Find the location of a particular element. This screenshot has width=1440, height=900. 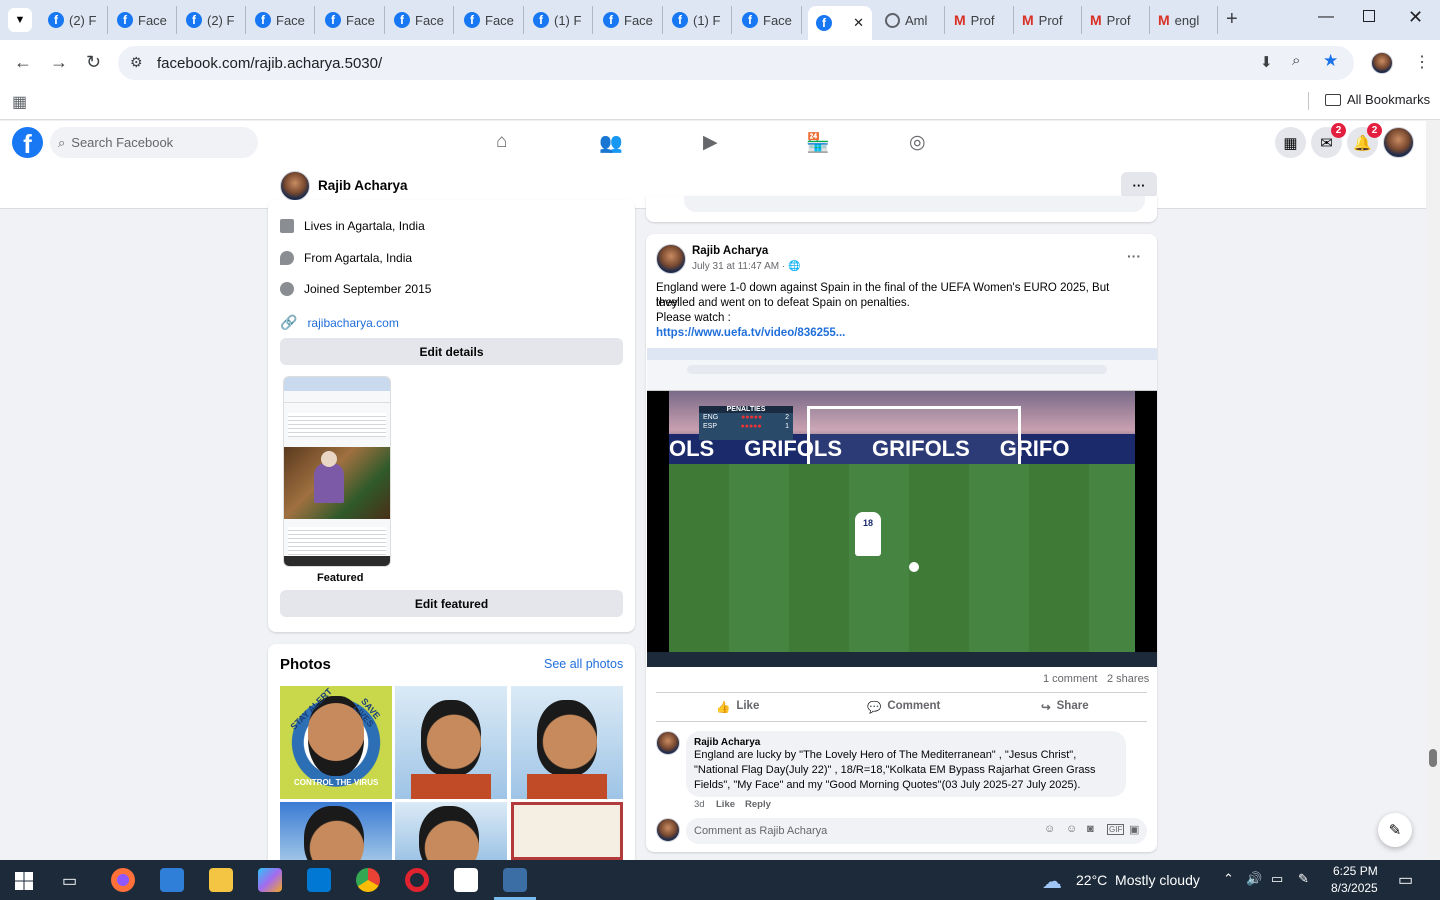

like-button: 👍 Like is located at coordinates (737, 707).